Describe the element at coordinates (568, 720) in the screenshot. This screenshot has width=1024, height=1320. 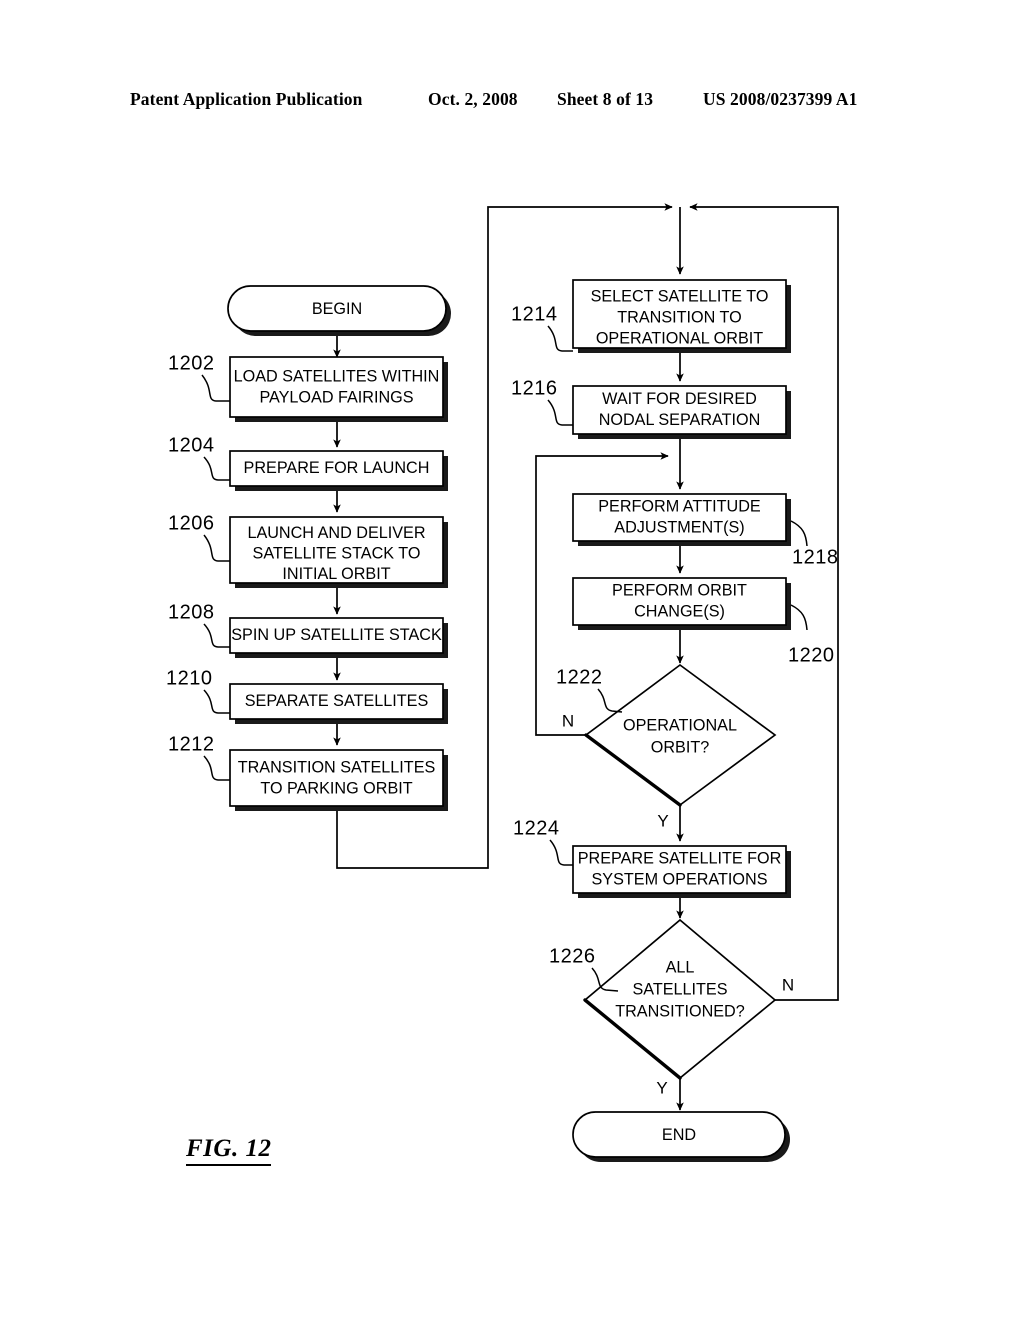
I see `branch-label-1222-no: N` at that location.